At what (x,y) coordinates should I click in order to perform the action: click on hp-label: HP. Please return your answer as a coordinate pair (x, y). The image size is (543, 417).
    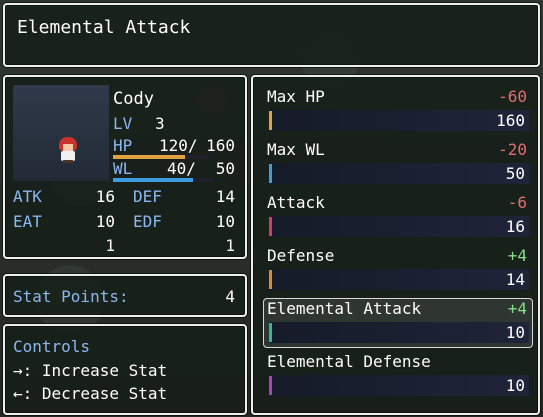
    Looking at the image, I should click on (123, 145).